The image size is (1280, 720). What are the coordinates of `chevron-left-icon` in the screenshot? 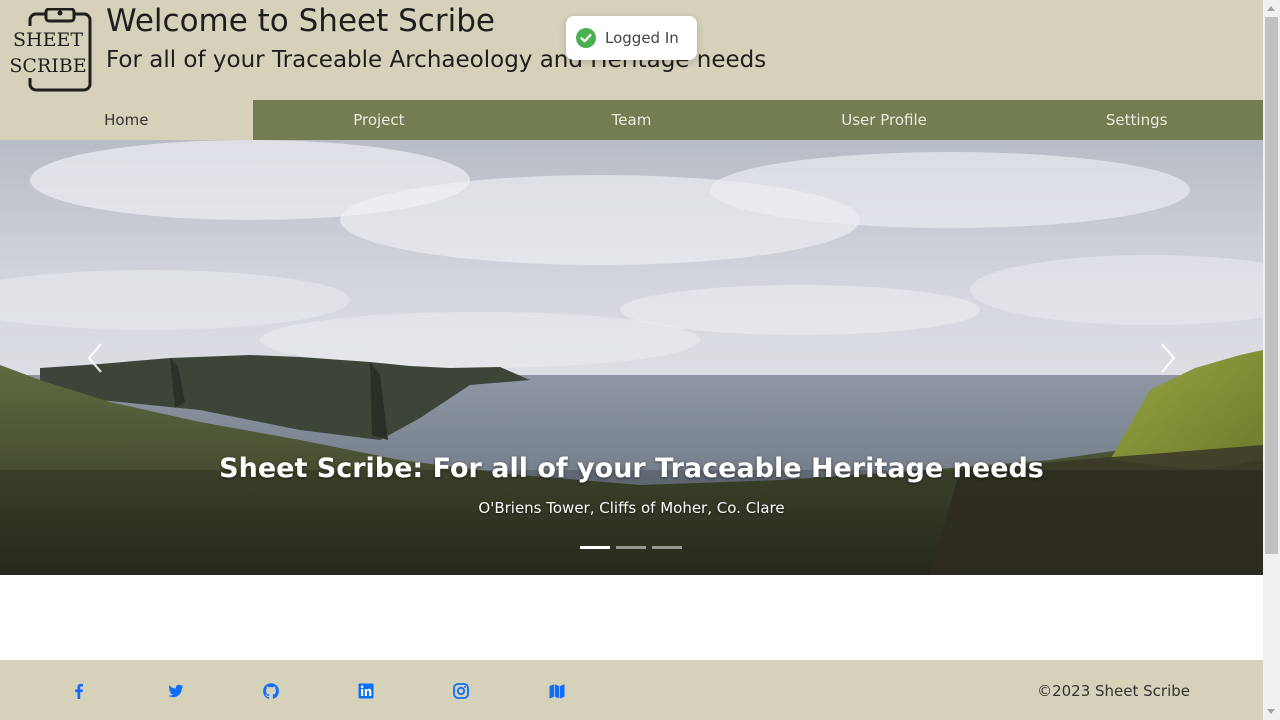 It's located at (94, 358).